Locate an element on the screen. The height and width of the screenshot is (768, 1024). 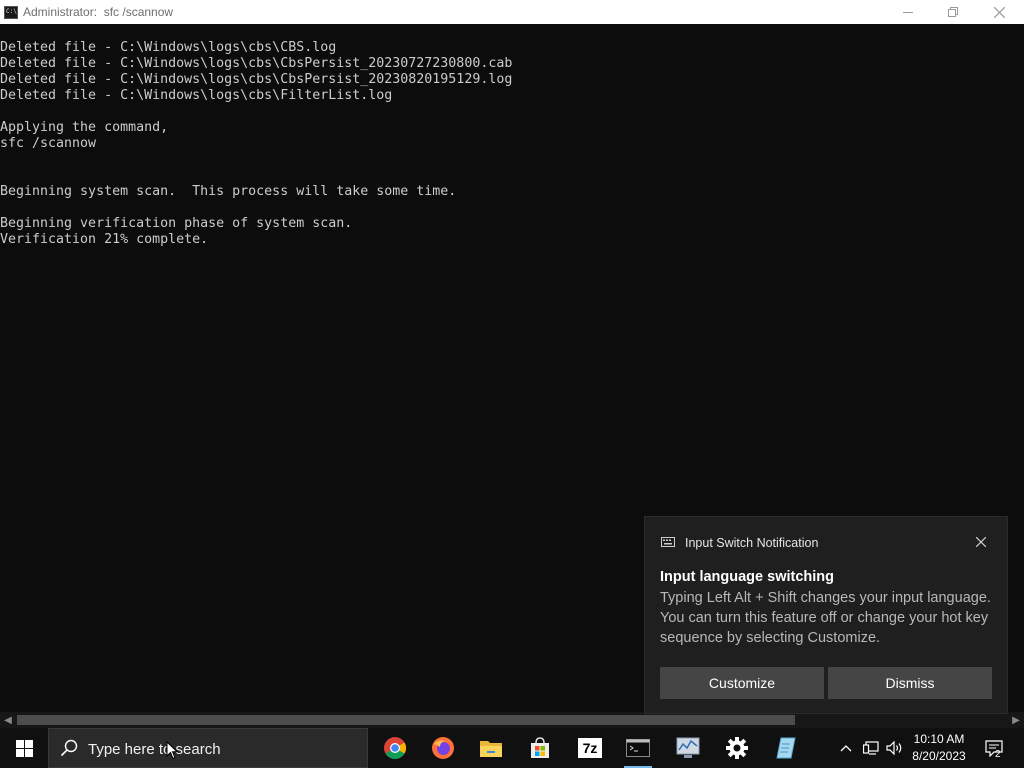
action-center-button is located at coordinates (994, 748).